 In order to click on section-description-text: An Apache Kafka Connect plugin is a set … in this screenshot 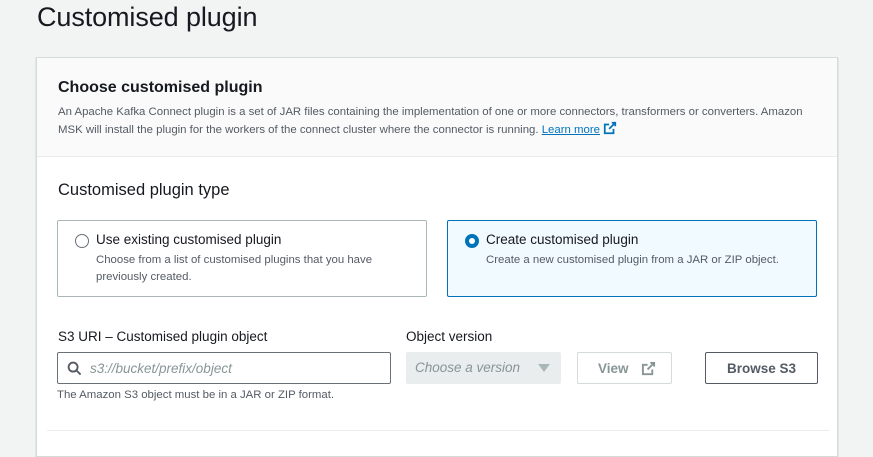, I will do `click(430, 121)`.